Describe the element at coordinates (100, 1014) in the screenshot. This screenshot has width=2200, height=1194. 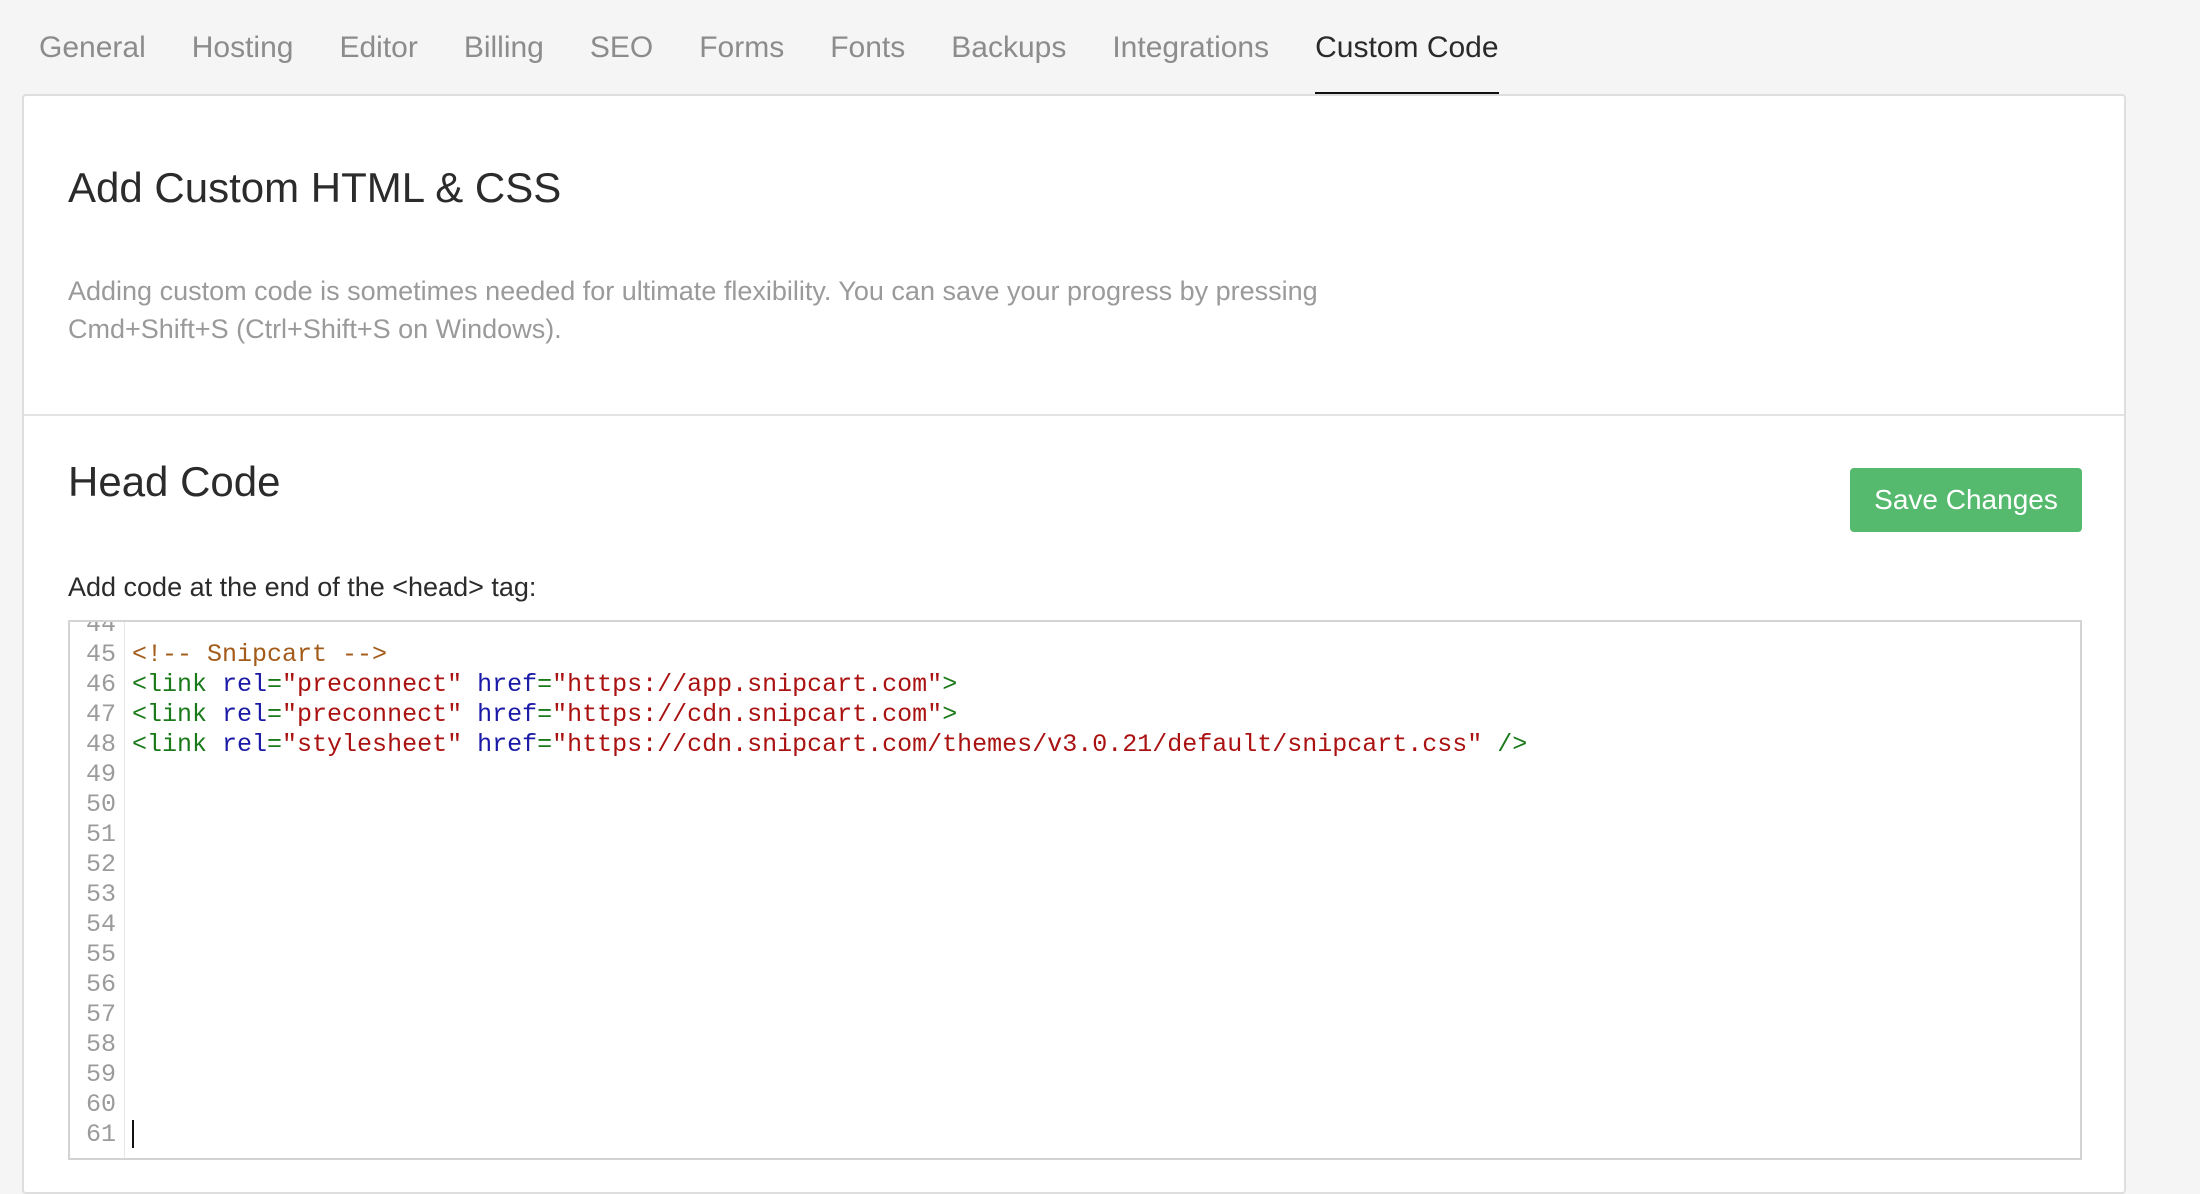
I see `line-number: 57` at that location.